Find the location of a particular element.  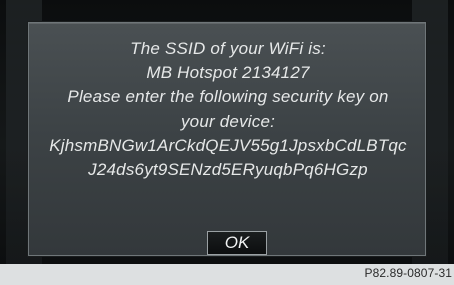

ssid-intro-text: The SSID of your WiFi is: is located at coordinates (228, 48).